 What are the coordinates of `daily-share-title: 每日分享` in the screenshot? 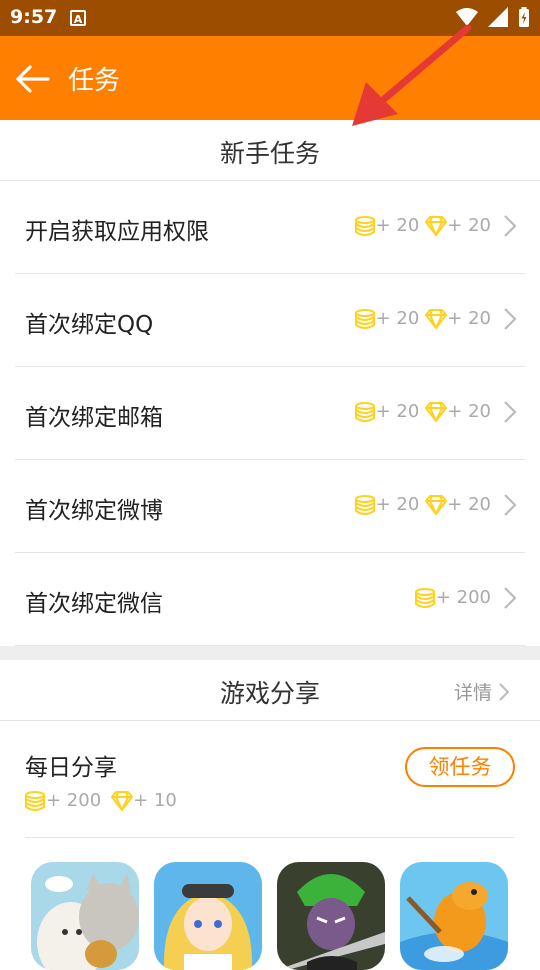 It's located at (71, 768).